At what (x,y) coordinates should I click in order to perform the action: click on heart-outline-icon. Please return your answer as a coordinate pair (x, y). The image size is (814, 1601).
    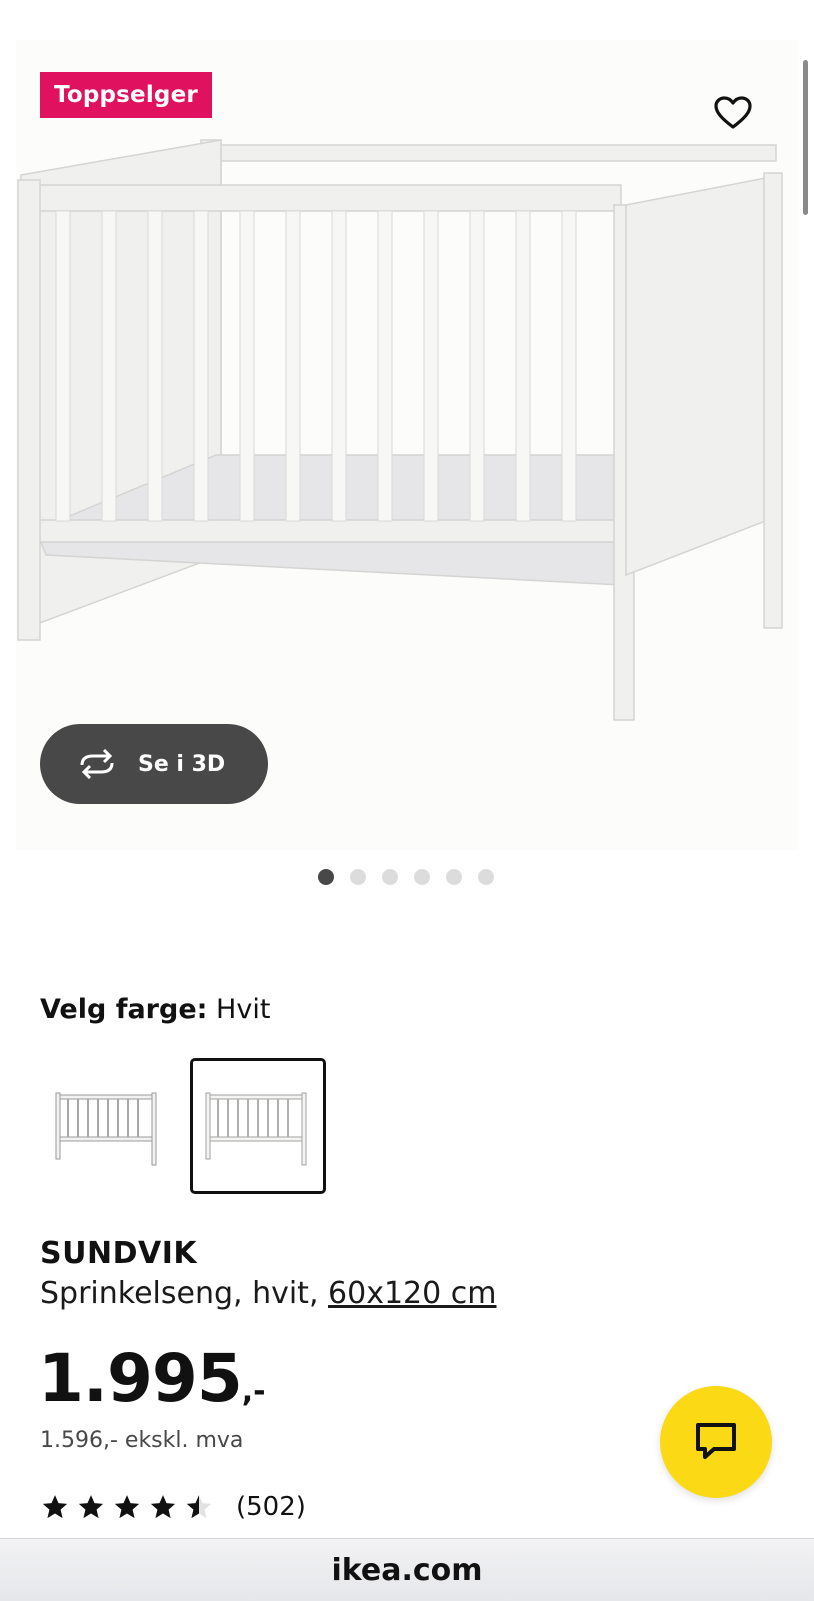
    Looking at the image, I should click on (733, 112).